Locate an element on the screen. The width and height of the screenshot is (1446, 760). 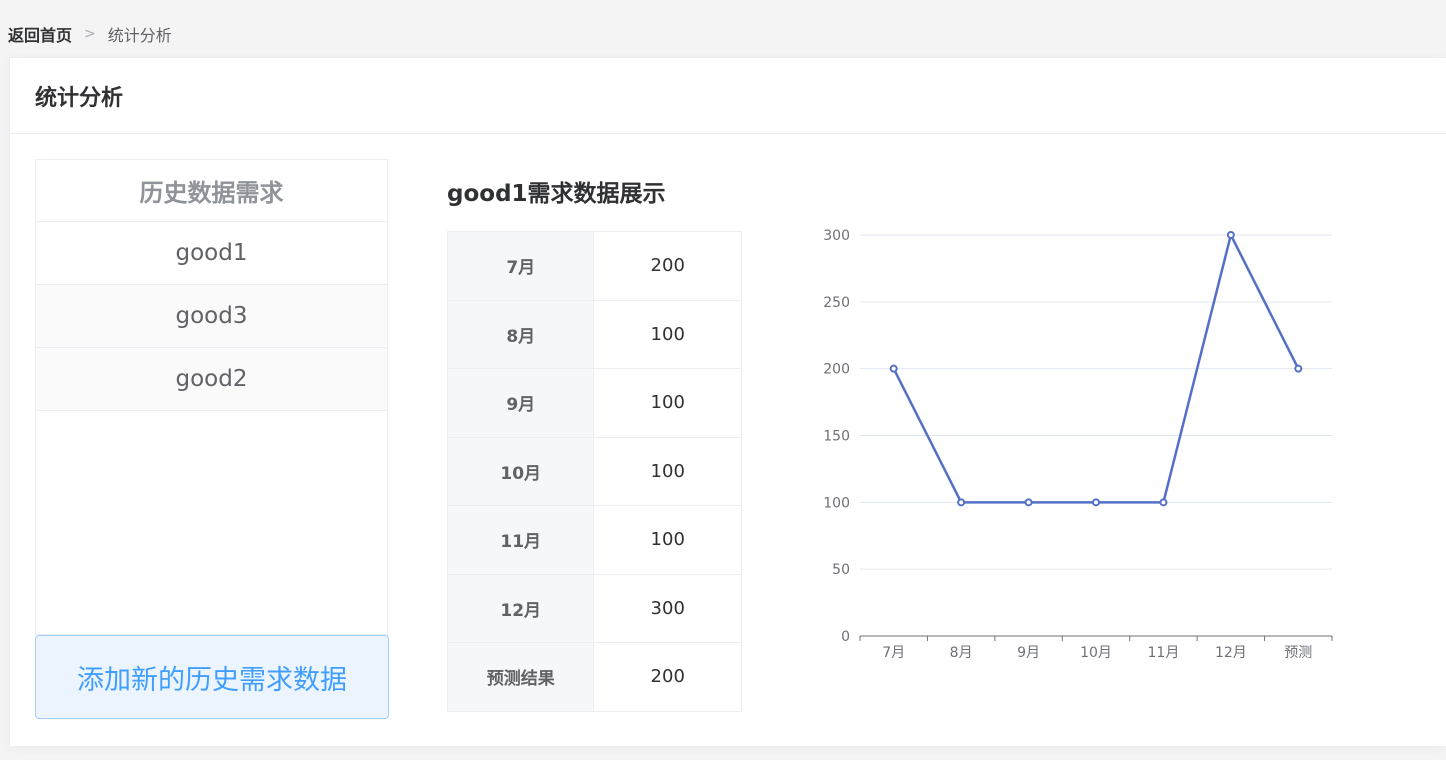
table-row: 9月 100 is located at coordinates (594, 403).